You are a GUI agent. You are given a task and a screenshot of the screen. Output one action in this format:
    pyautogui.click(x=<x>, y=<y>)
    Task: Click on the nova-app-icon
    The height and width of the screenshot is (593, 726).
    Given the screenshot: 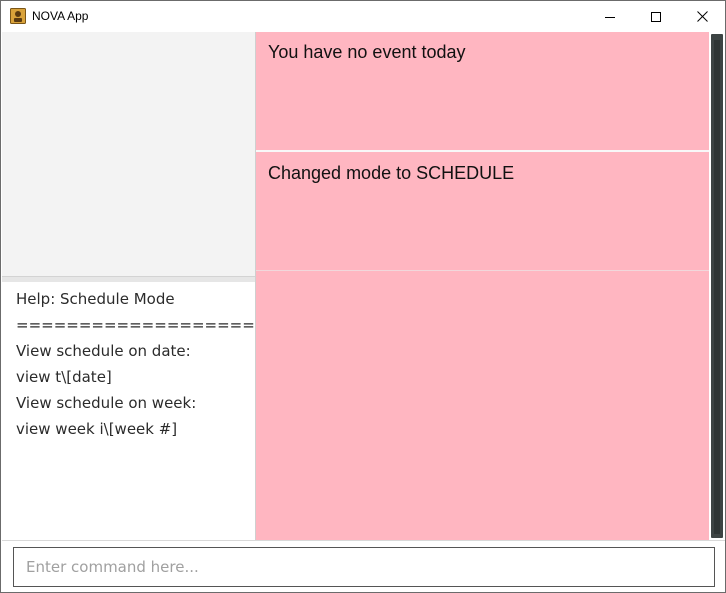 What is the action you would take?
    pyautogui.click(x=18, y=16)
    